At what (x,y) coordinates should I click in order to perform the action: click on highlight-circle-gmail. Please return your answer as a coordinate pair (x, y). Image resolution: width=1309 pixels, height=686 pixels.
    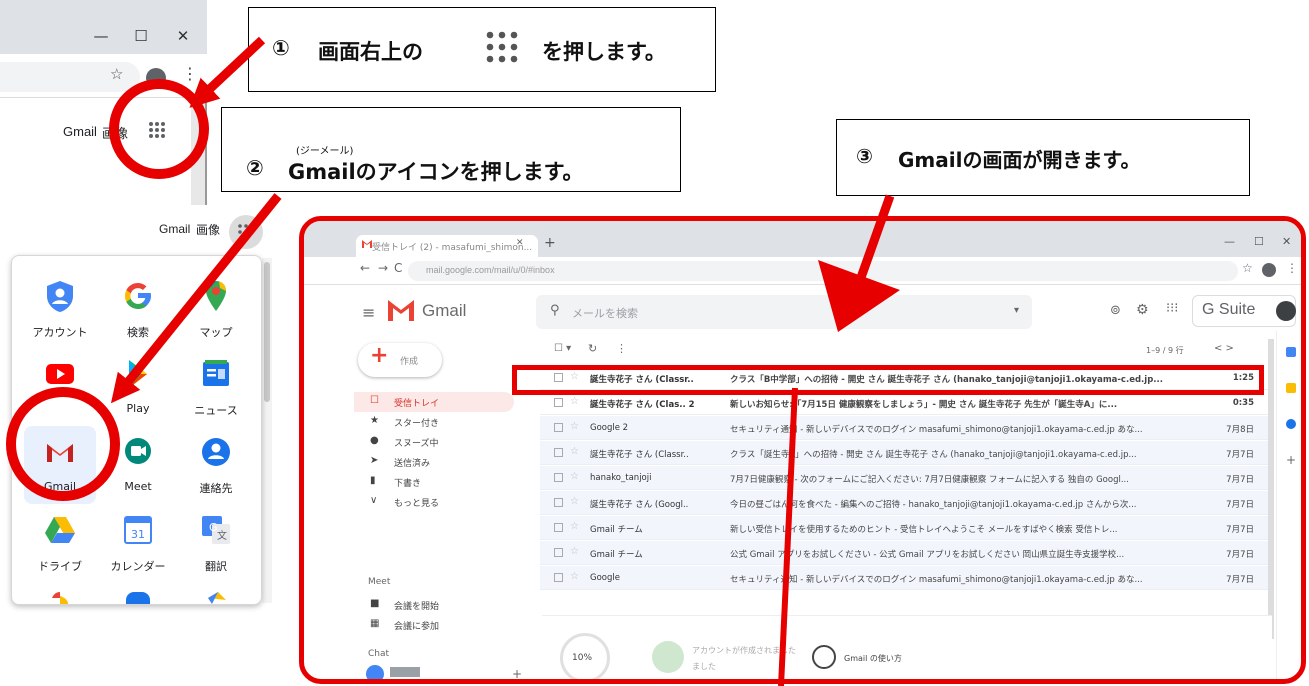
    Looking at the image, I should click on (63, 444).